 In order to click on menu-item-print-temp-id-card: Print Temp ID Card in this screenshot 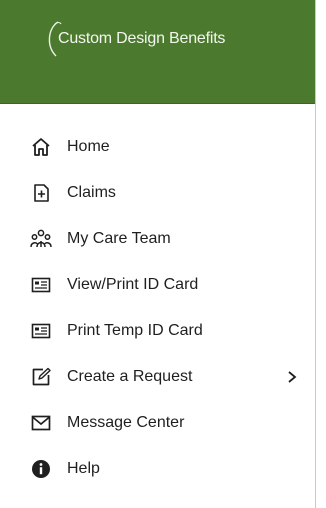, I will do `click(157, 331)`.